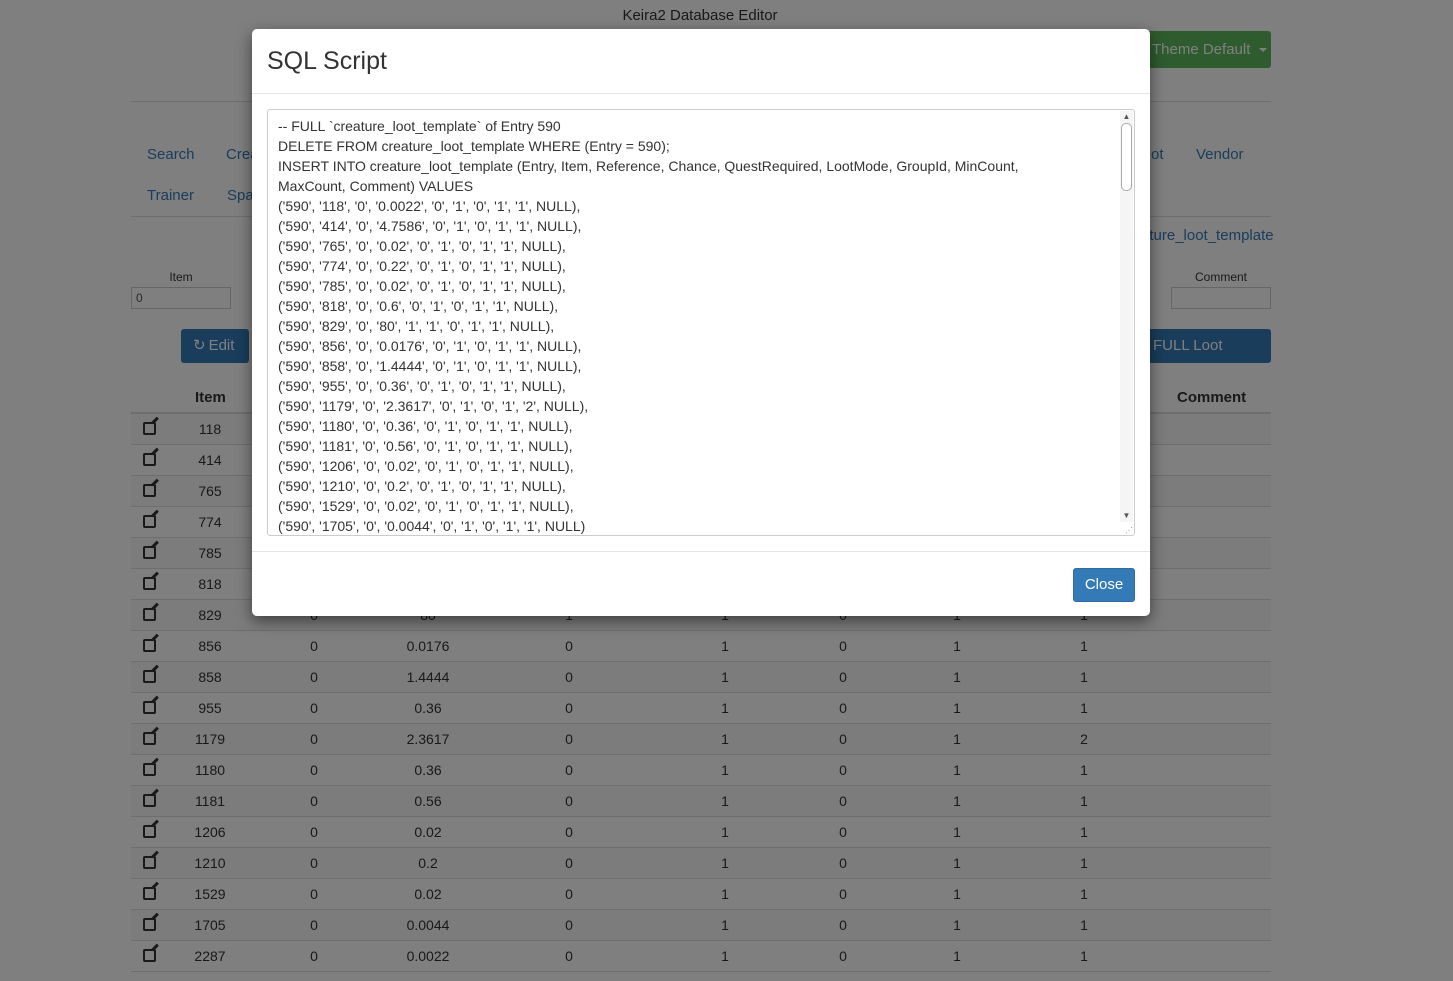 This screenshot has width=1453, height=981. I want to click on scroll-up-icon: ▲, so click(1126, 117).